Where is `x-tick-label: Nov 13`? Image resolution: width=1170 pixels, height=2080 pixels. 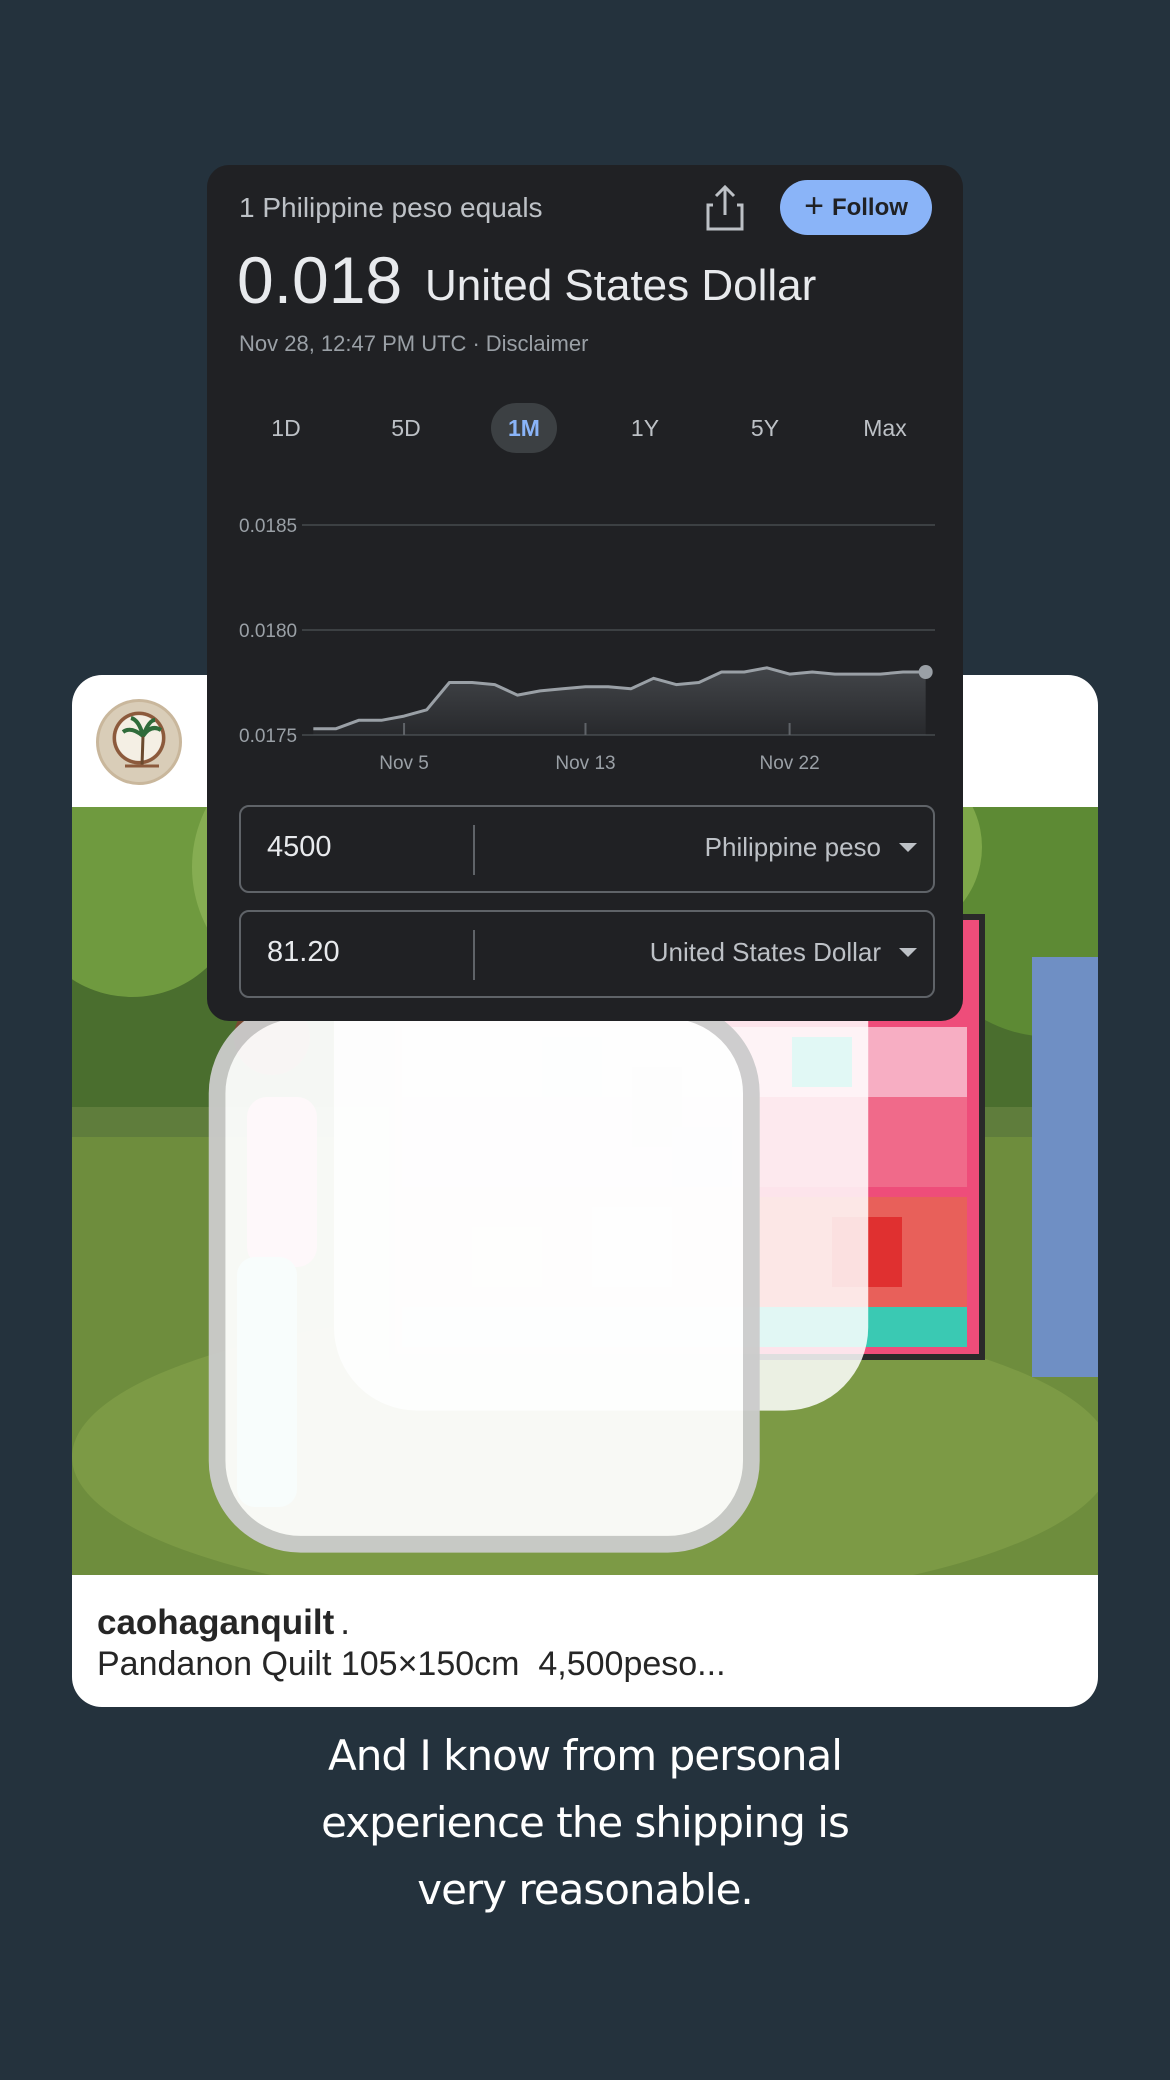 x-tick-label: Nov 13 is located at coordinates (585, 763).